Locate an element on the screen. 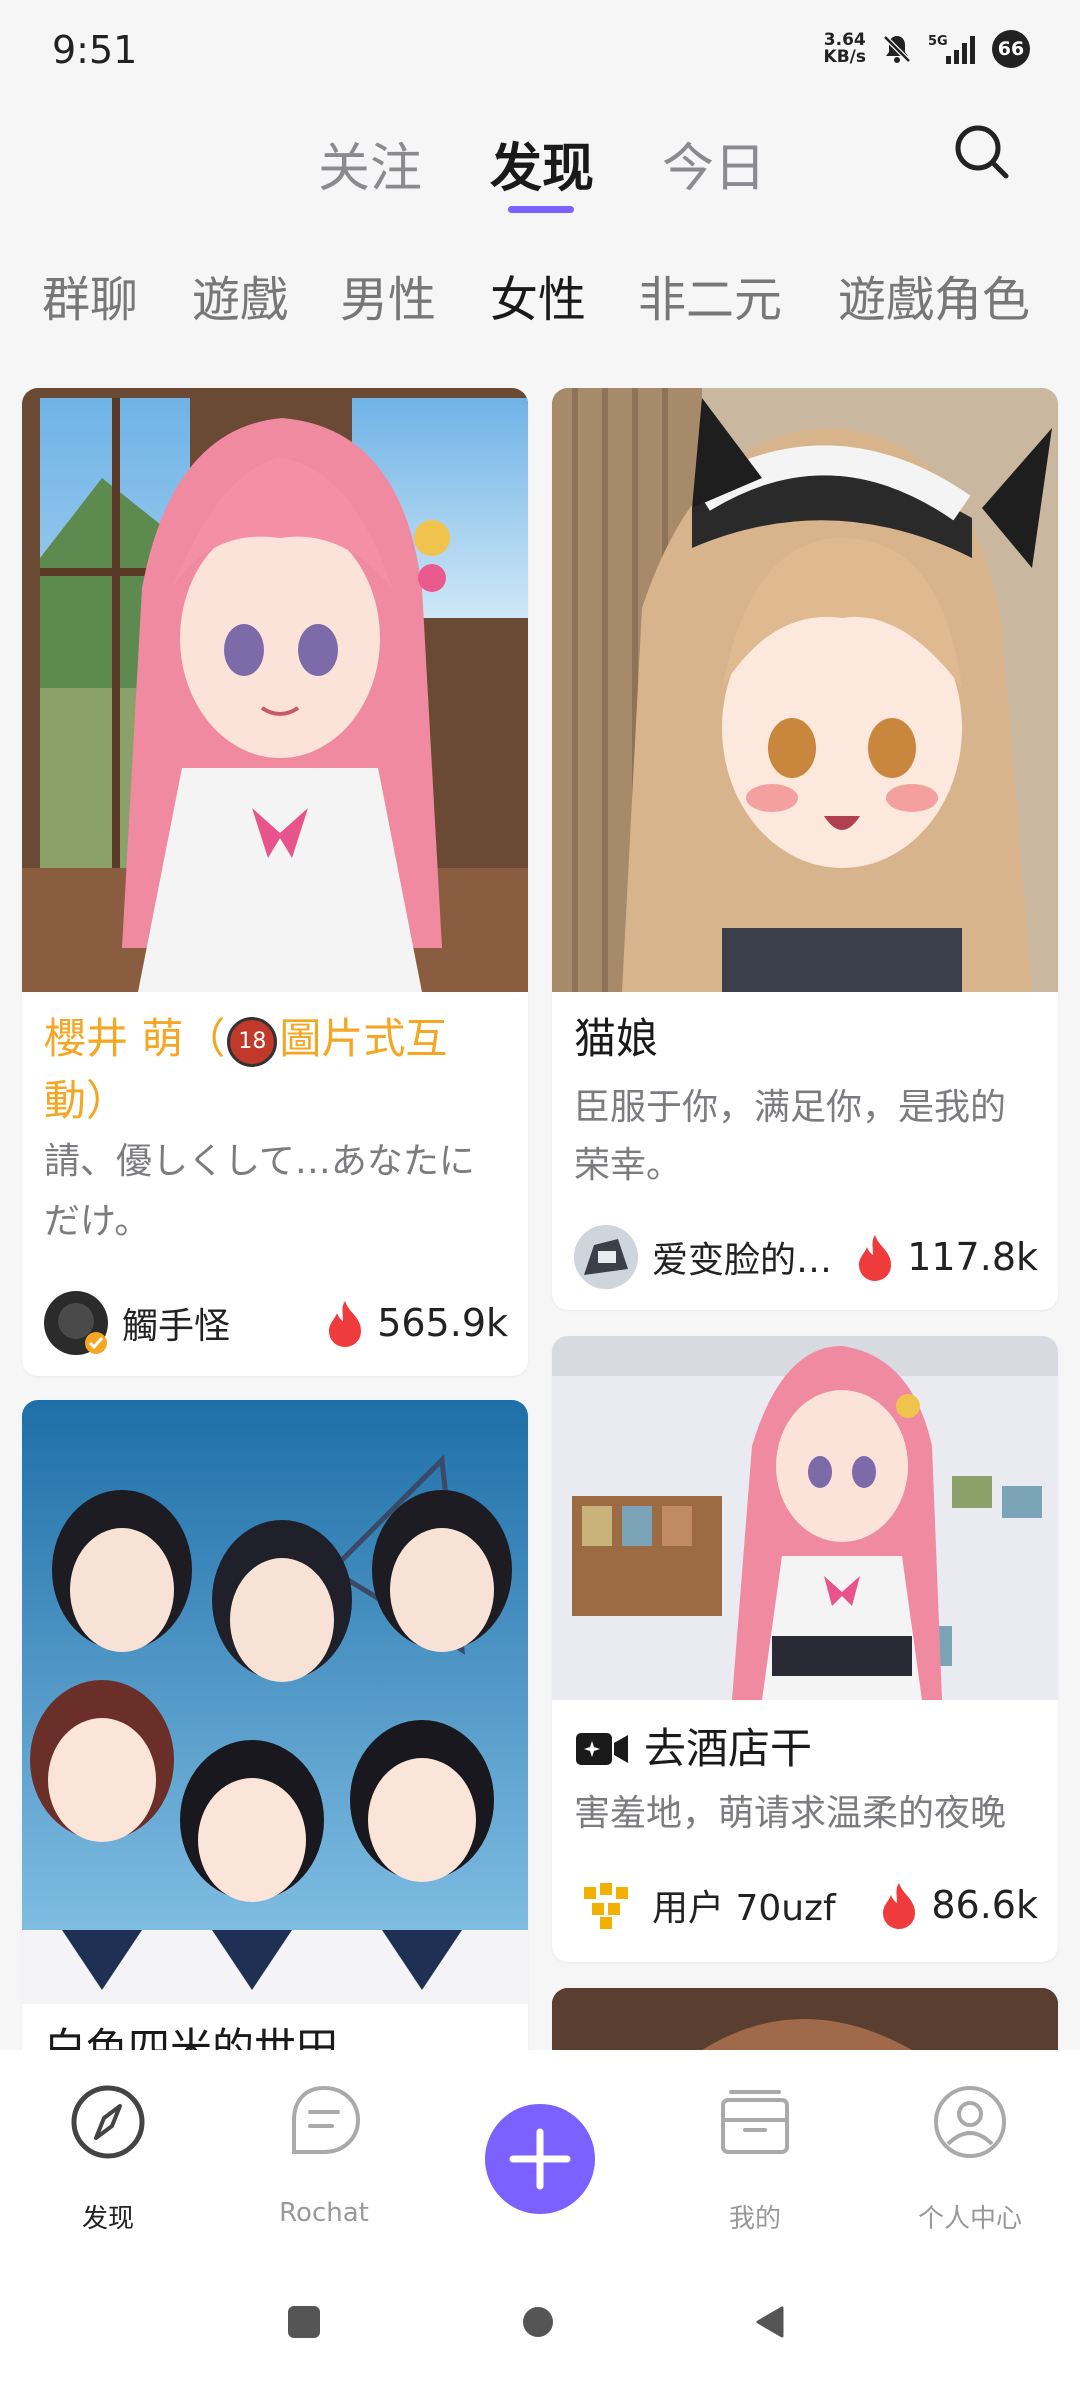 This screenshot has height=2400, width=1080. person-icon is located at coordinates (970, 2122).